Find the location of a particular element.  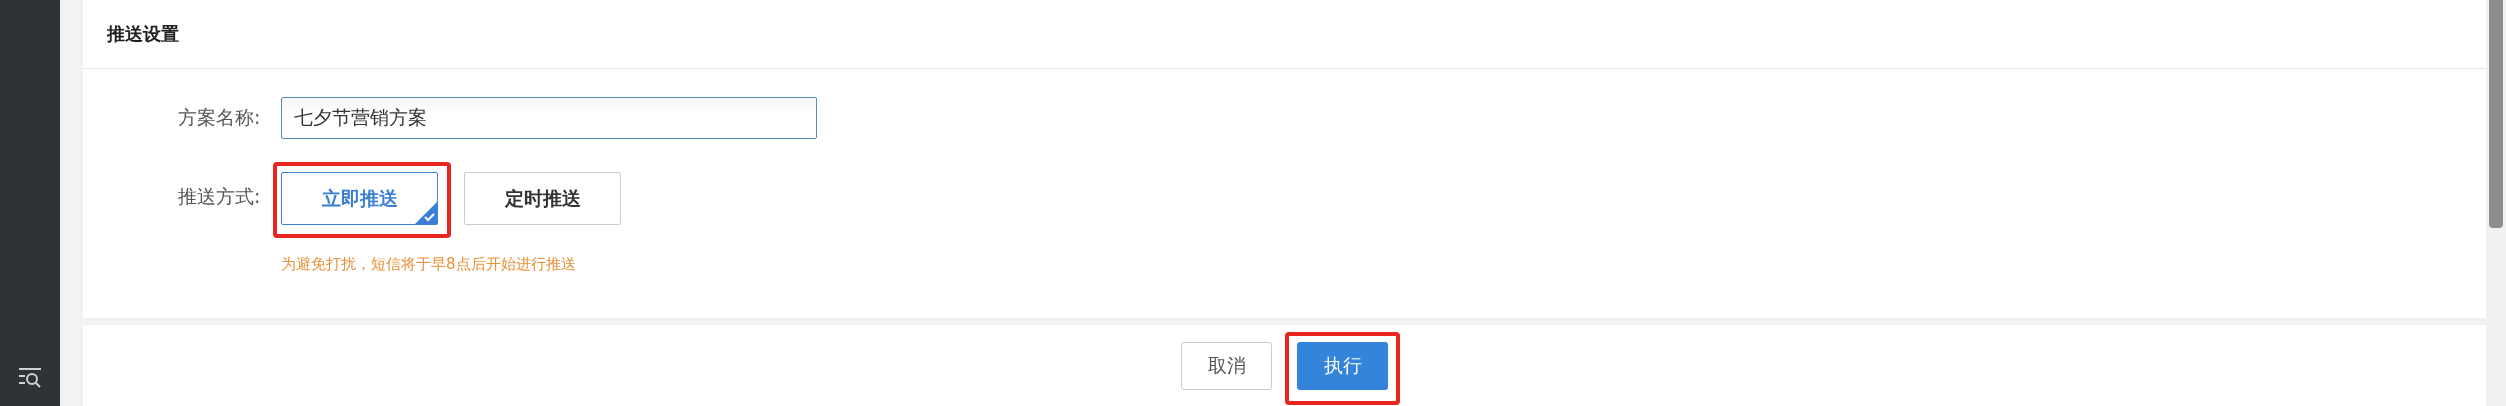

execute-button: 执行 is located at coordinates (1342, 365).